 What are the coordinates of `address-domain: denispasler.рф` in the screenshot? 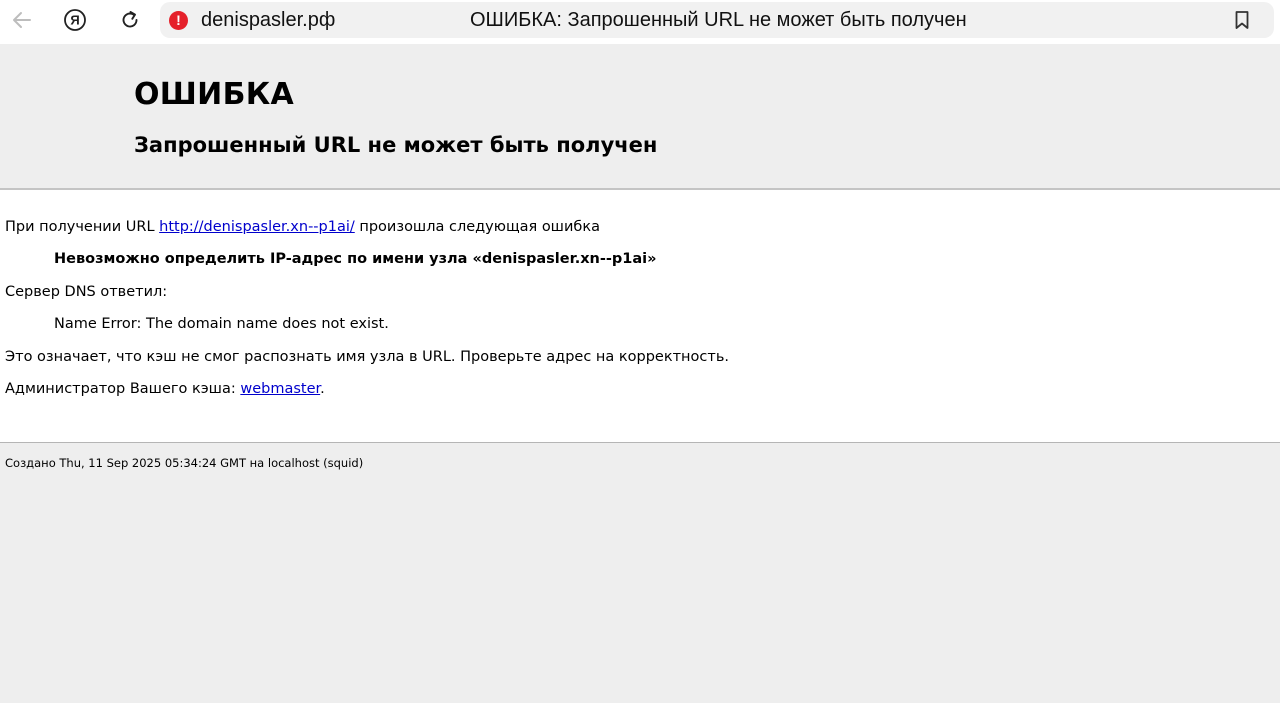 It's located at (268, 20).